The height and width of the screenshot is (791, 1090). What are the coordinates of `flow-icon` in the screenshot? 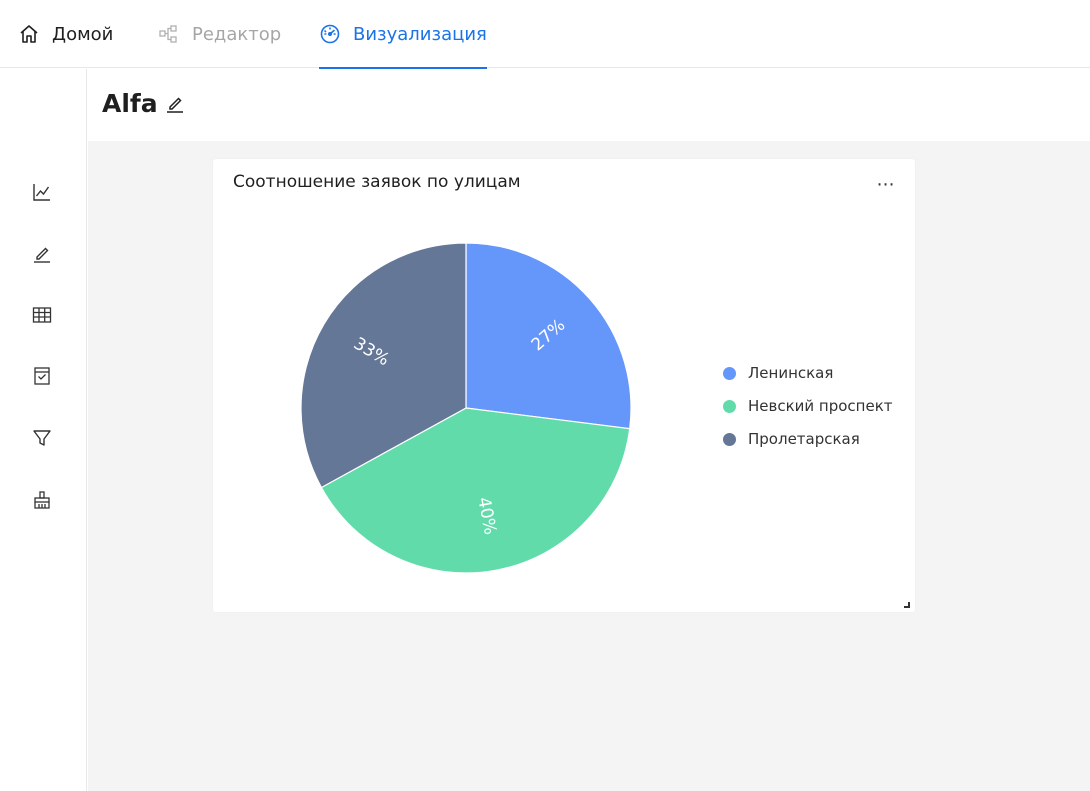 It's located at (169, 34).